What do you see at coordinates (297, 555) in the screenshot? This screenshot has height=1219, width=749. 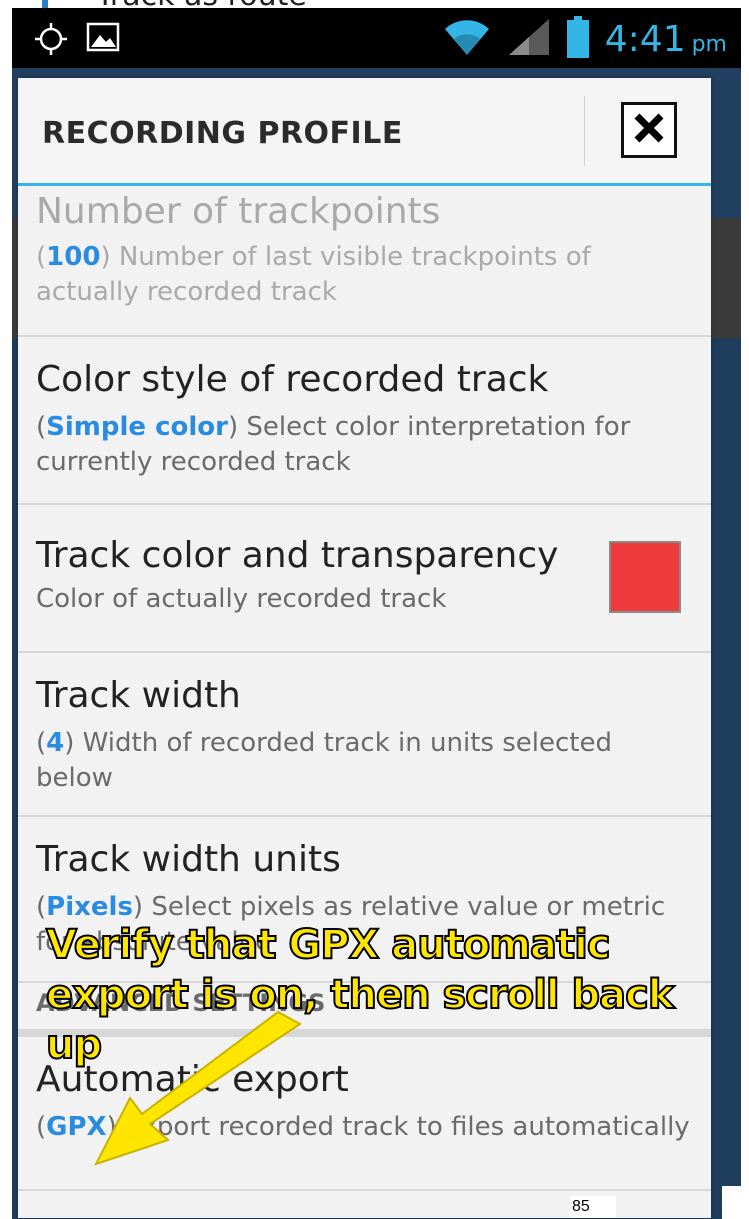 I see `setting-title: Track color and transparency` at bounding box center [297, 555].